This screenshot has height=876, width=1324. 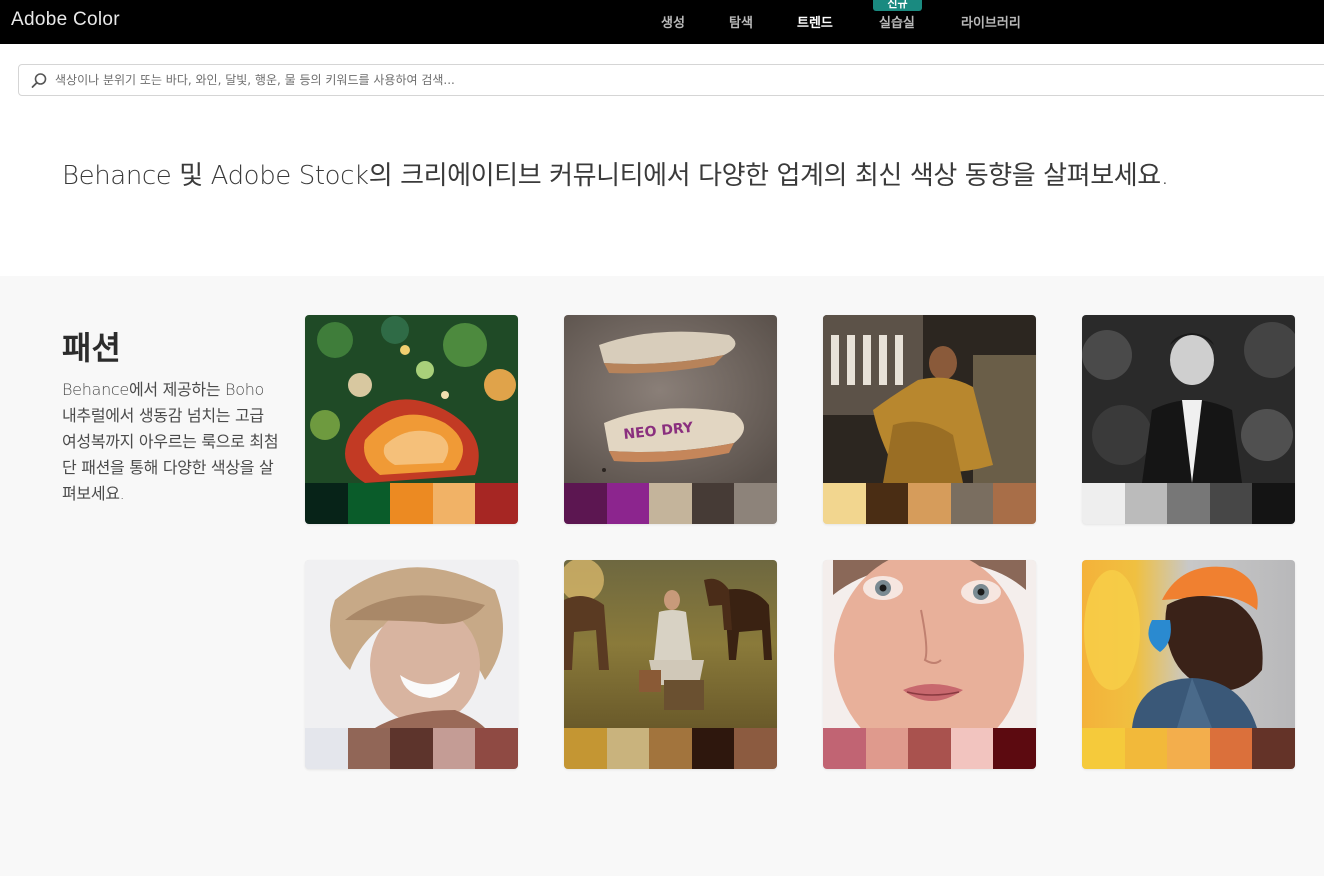 What do you see at coordinates (670, 399) in the screenshot?
I see `theme-photo: NEO DRY` at bounding box center [670, 399].